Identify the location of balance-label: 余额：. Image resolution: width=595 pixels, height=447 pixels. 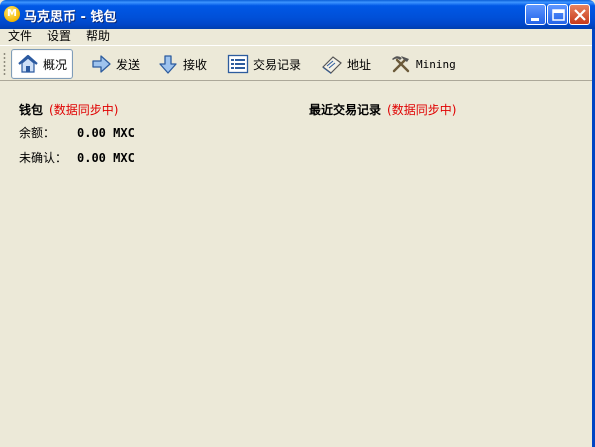
(37, 133).